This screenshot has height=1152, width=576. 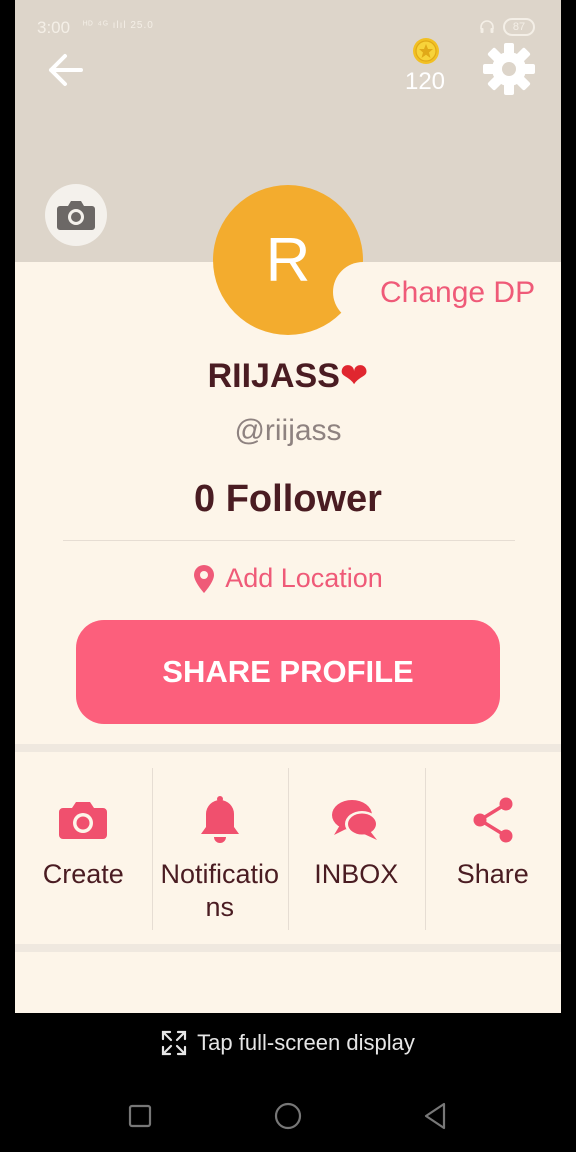 I want to click on create-button: Create, so click(x=83, y=849).